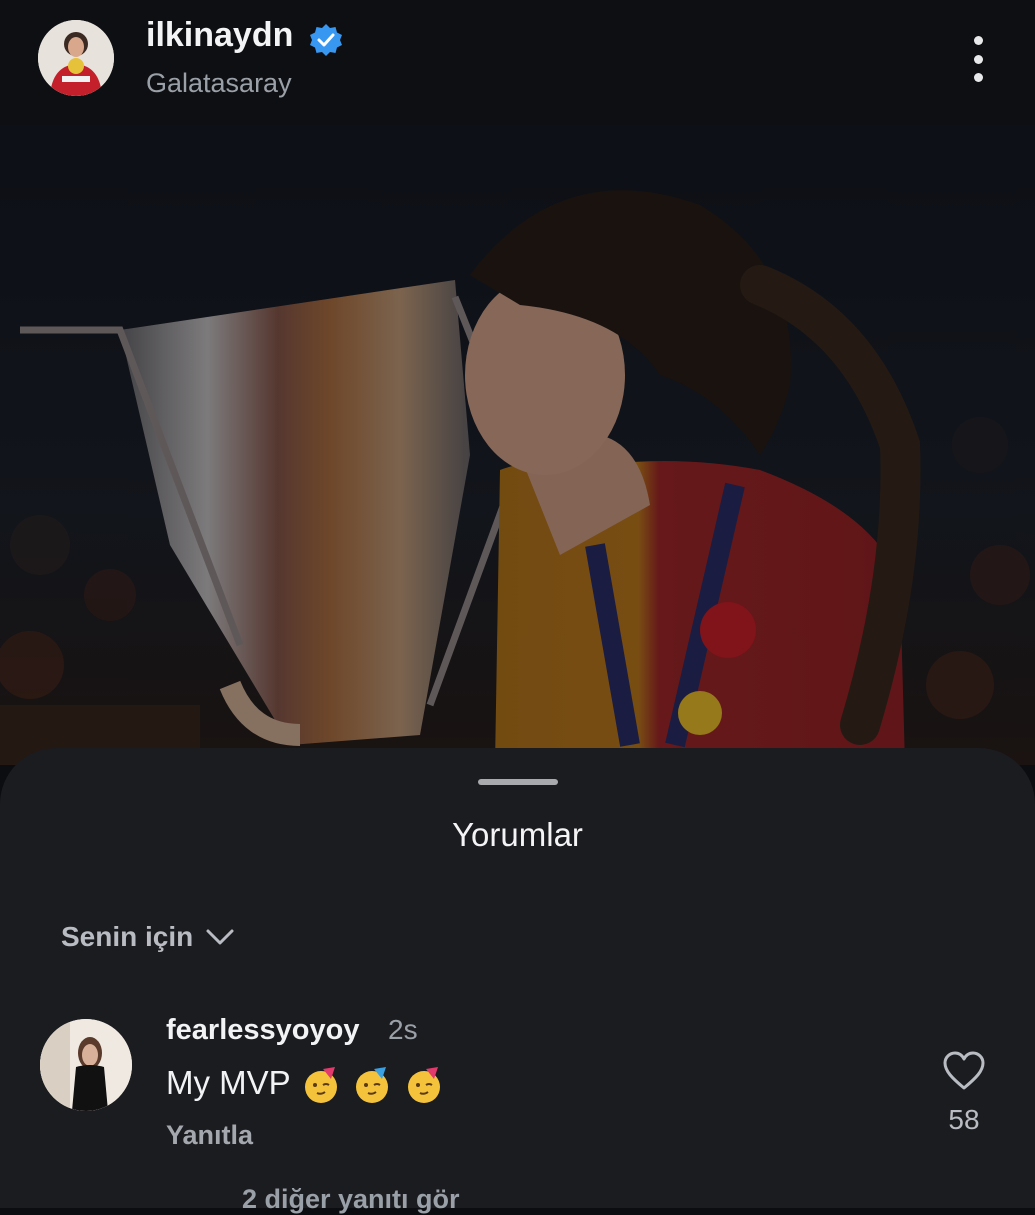 The image size is (1035, 1215). What do you see at coordinates (228, 1082) in the screenshot?
I see `comment-text-content: My MVP` at bounding box center [228, 1082].